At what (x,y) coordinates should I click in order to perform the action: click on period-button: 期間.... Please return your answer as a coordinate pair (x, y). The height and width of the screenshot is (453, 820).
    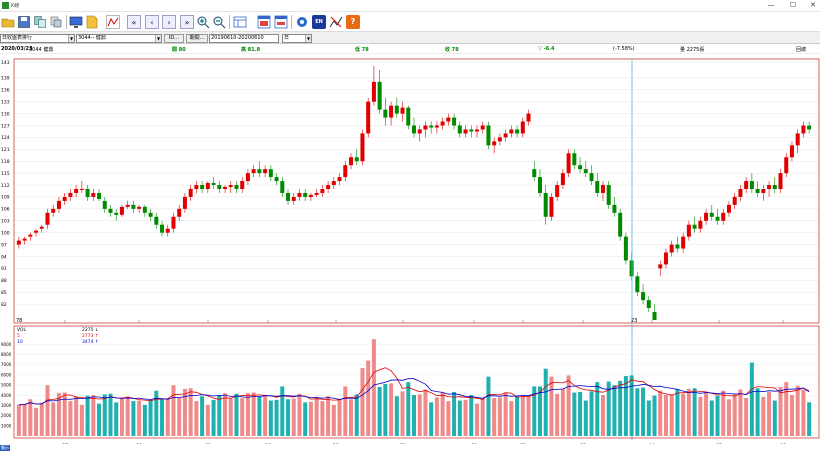
    Looking at the image, I should click on (197, 38).